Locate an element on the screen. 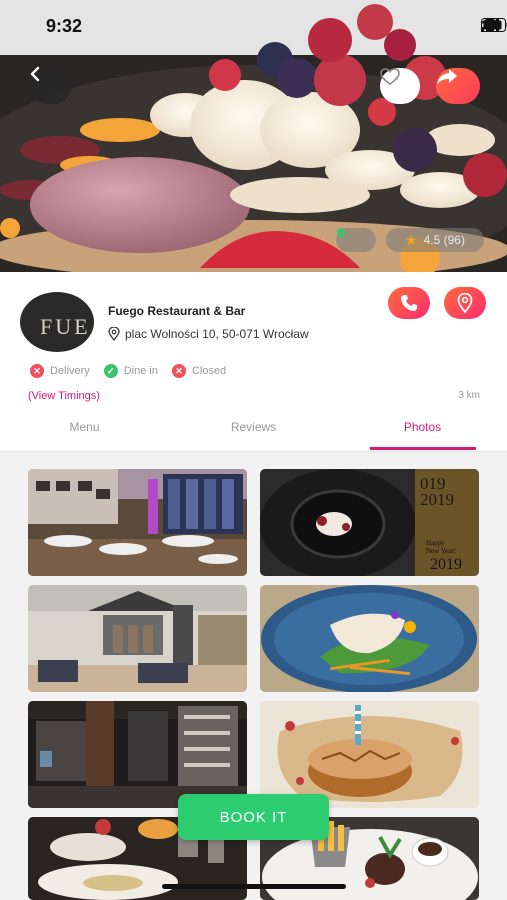 This screenshot has height=900, width=507. birthday-cake-photo is located at coordinates (369, 754).